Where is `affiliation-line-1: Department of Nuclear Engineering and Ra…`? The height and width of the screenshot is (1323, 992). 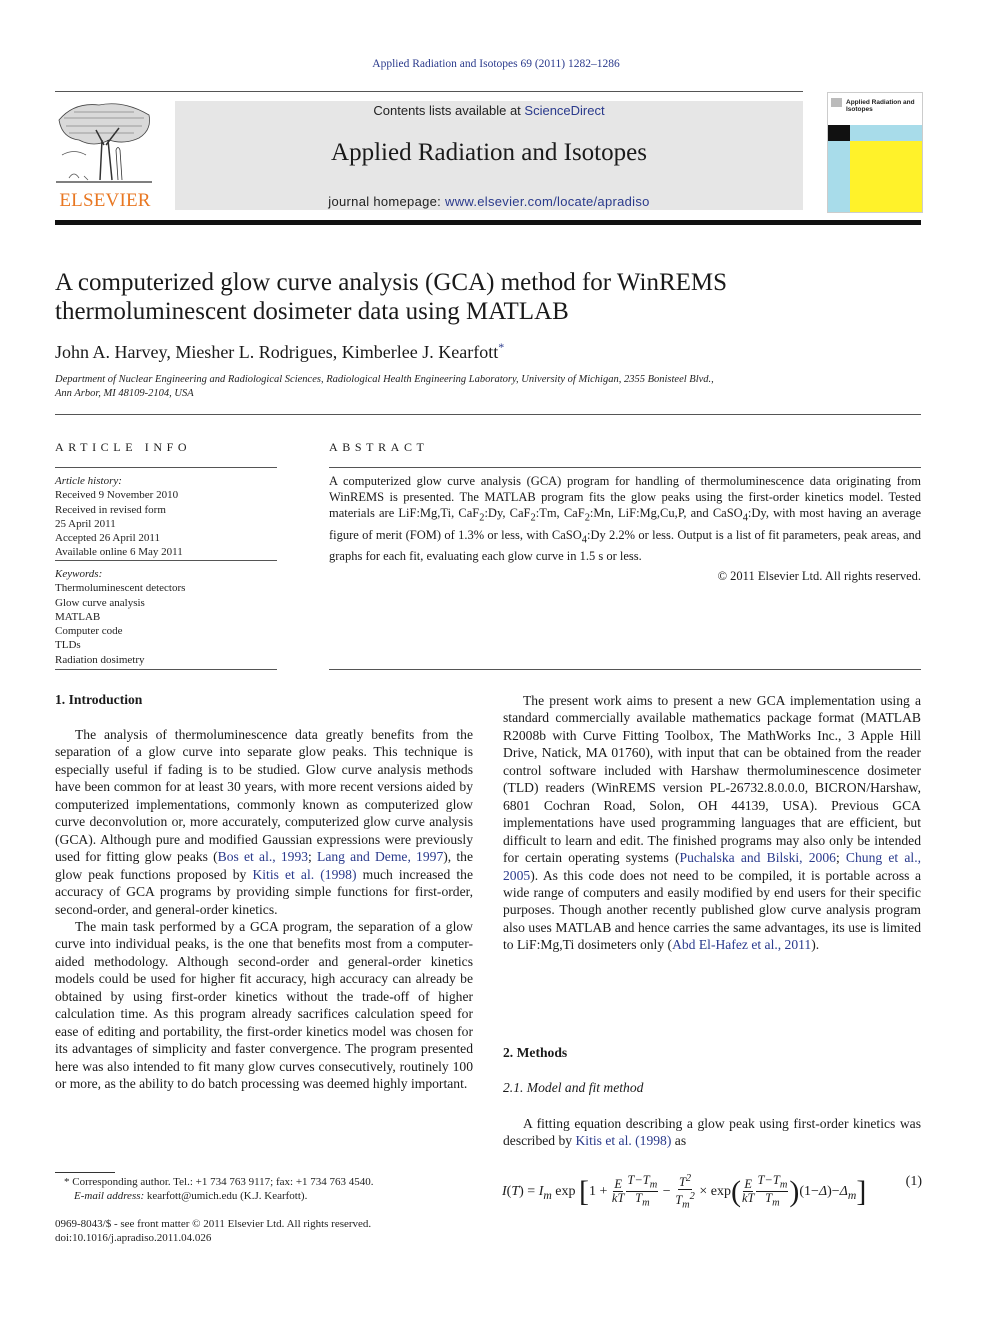
affiliation-line-1: Department of Nuclear Engineering and Ra… is located at coordinates (384, 379).